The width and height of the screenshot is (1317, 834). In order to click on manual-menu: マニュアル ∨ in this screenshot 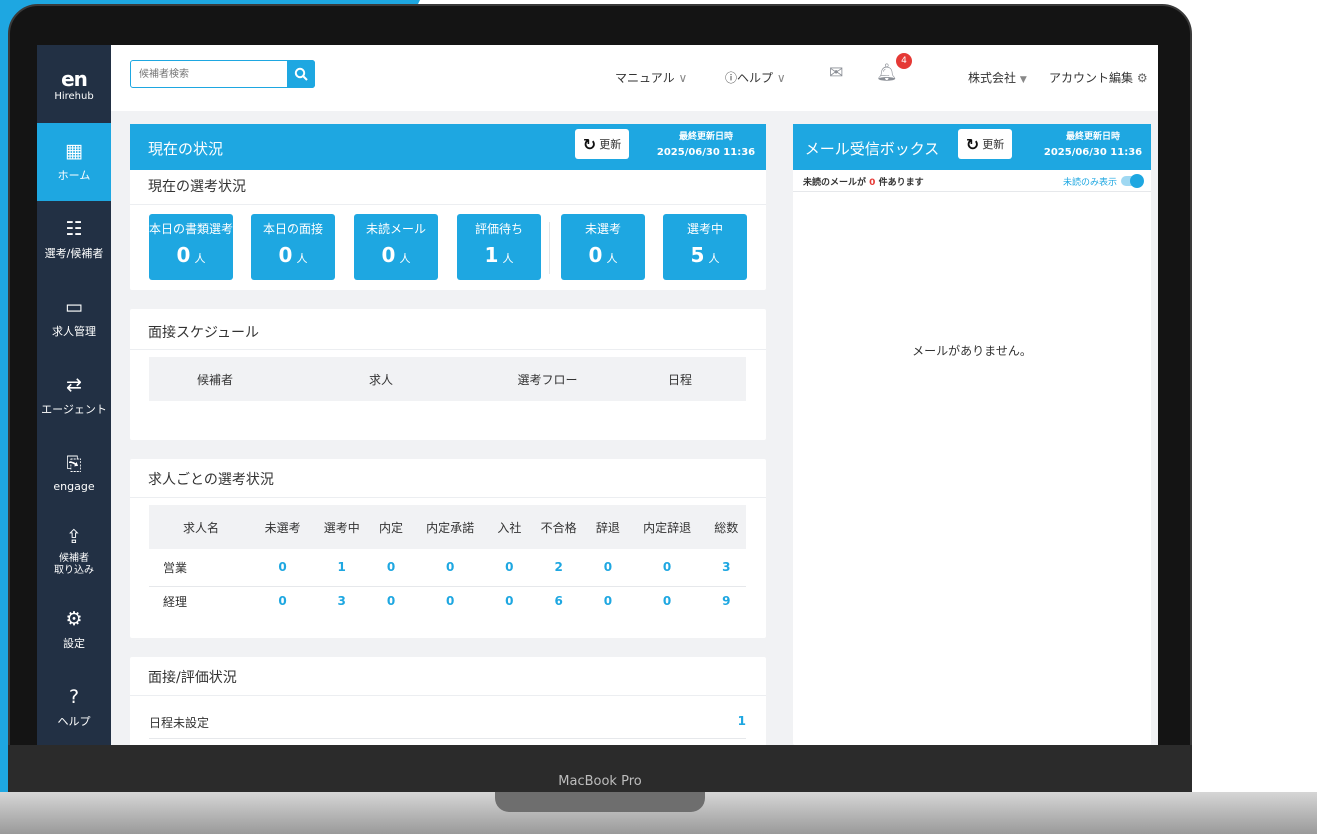, I will do `click(651, 77)`.